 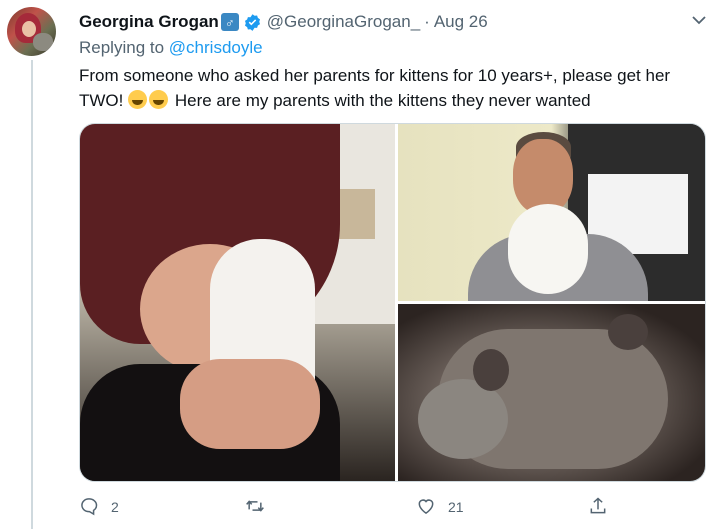 I want to click on retweet-button, so click(x=261, y=507).